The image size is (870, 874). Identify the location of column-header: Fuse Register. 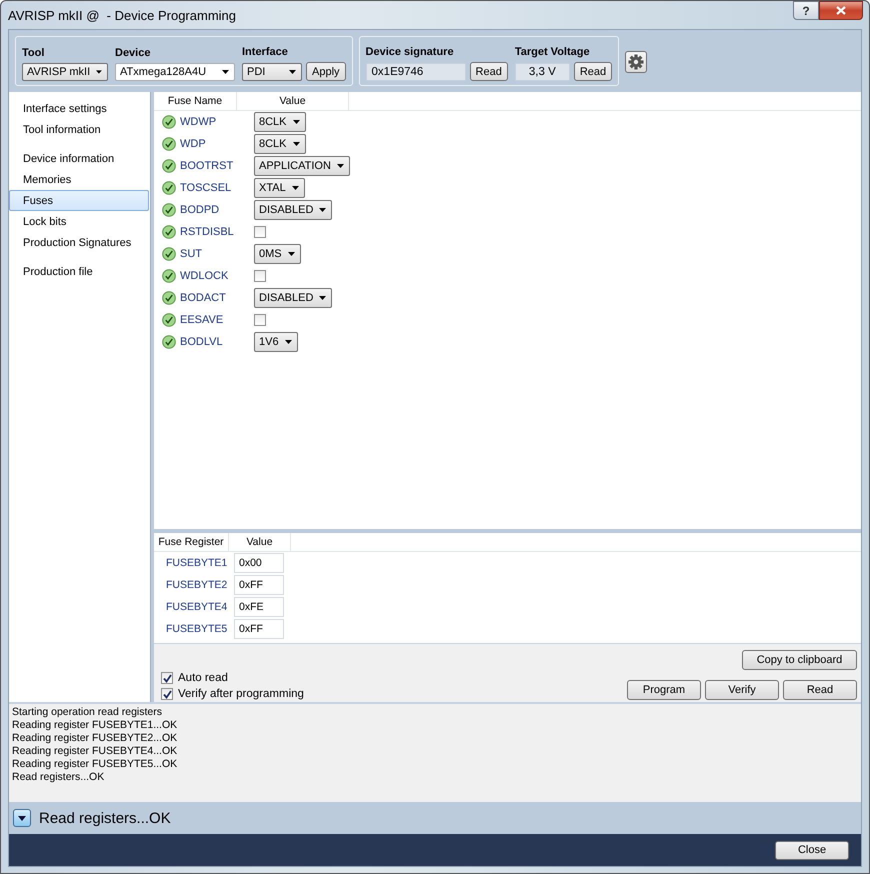
(191, 542).